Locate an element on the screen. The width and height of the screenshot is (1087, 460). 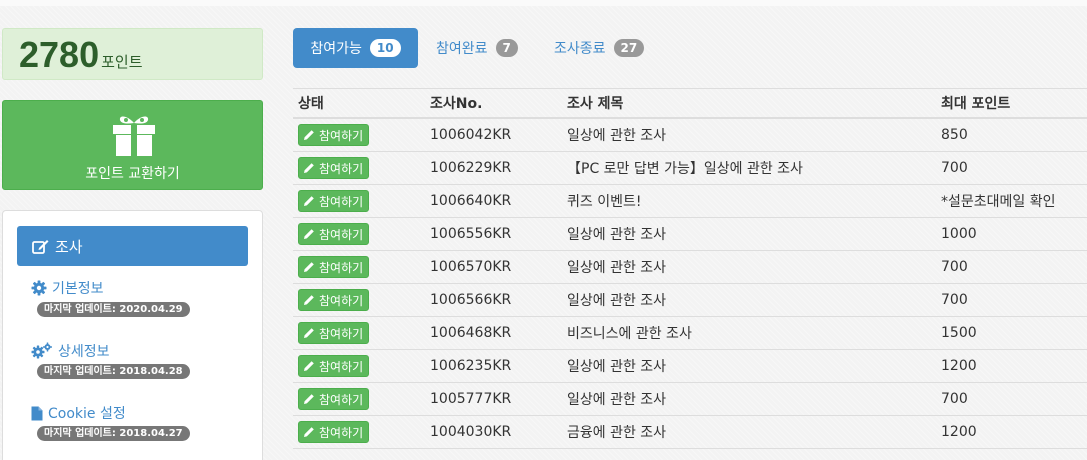
file-icon is located at coordinates (37, 413).